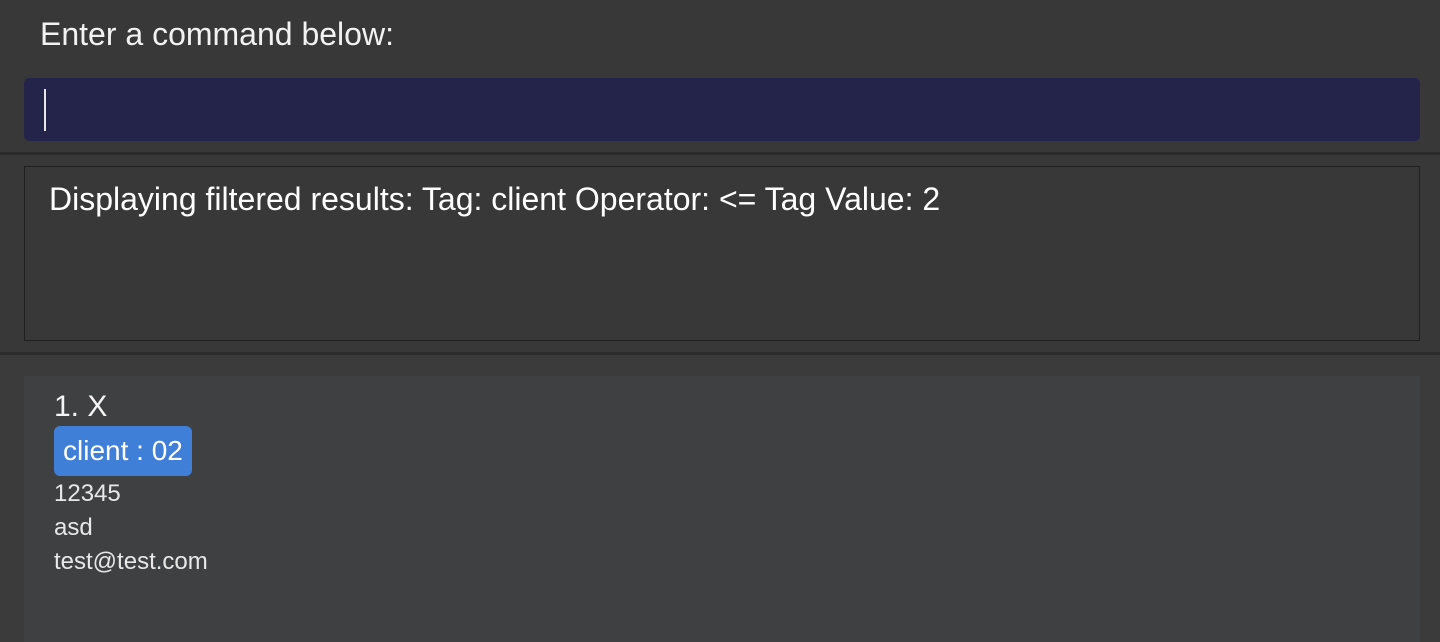 The width and height of the screenshot is (1440, 642). Describe the element at coordinates (73, 527) in the screenshot. I see `person-address: asd` at that location.